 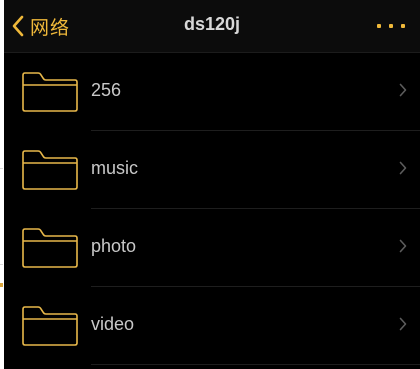 What do you see at coordinates (1, 285) in the screenshot?
I see `edge-dot` at bounding box center [1, 285].